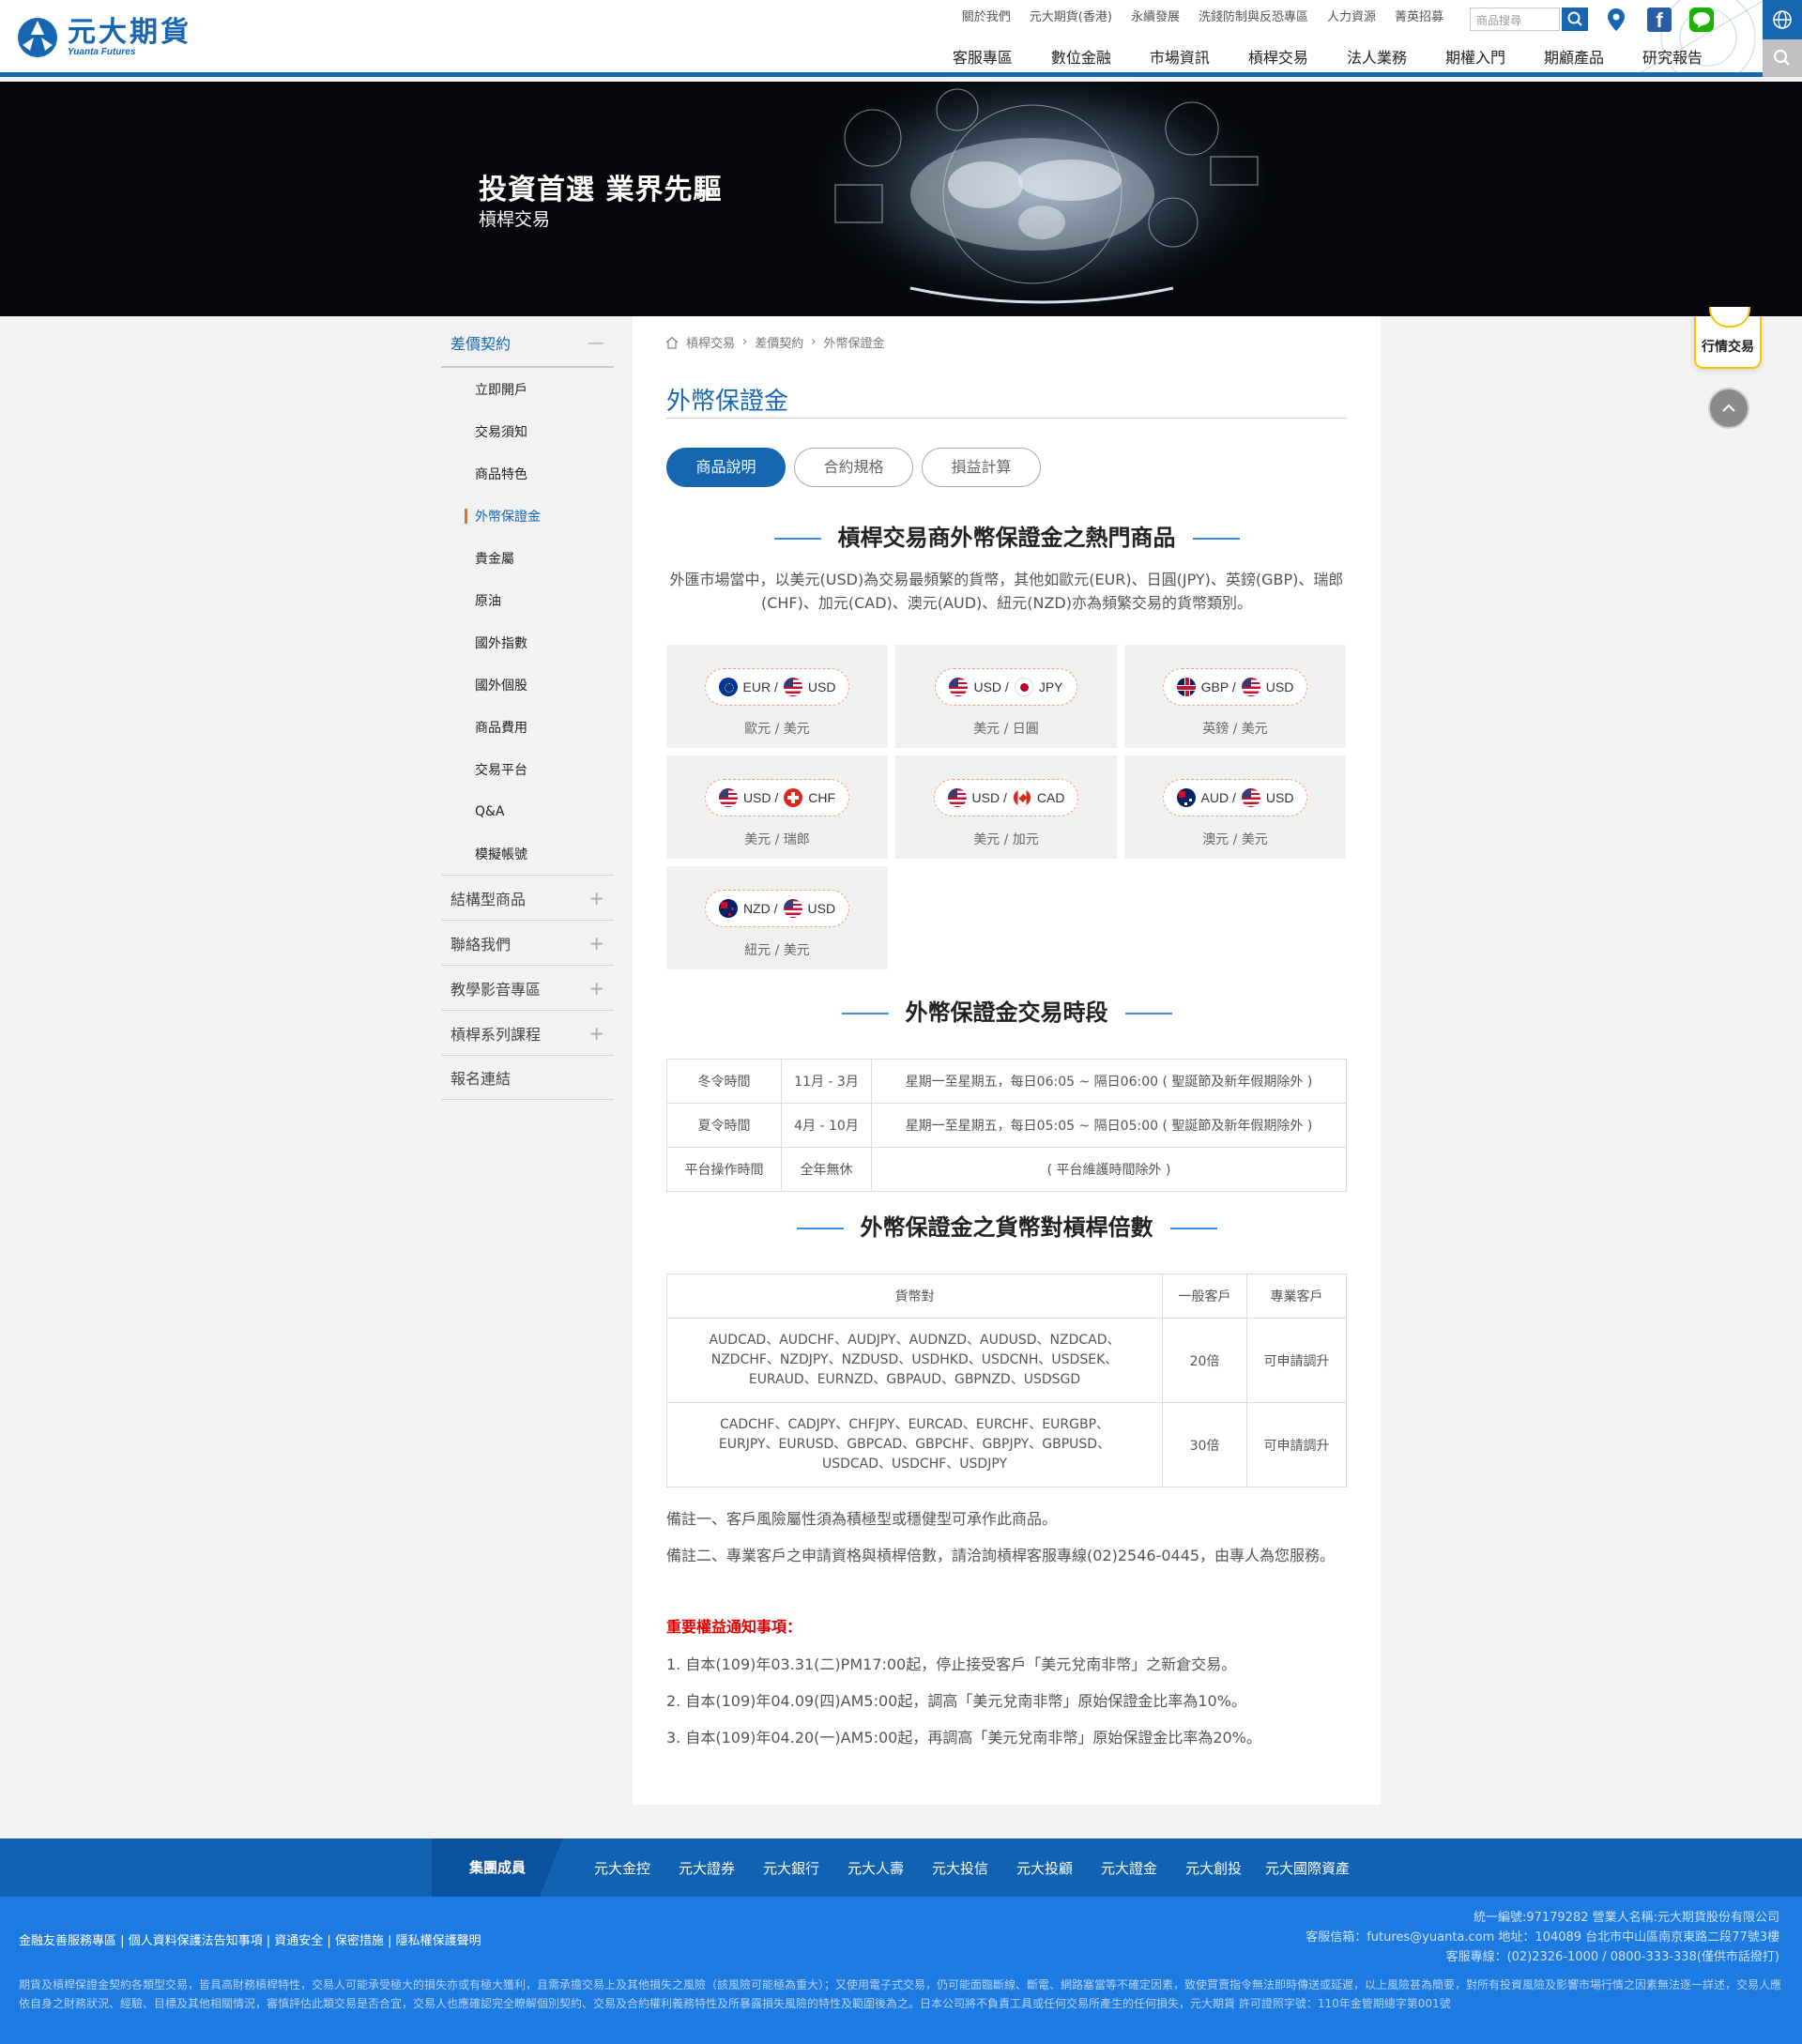  Describe the element at coordinates (983, 56) in the screenshot. I see `nav-customer-service: 客服專區` at that location.